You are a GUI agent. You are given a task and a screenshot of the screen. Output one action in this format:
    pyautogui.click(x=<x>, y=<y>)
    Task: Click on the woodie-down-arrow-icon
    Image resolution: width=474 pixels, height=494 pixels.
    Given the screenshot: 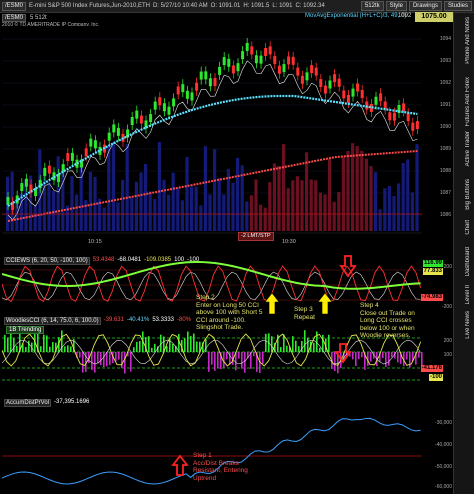 What is the action you would take?
    pyautogui.click(x=343, y=353)
    